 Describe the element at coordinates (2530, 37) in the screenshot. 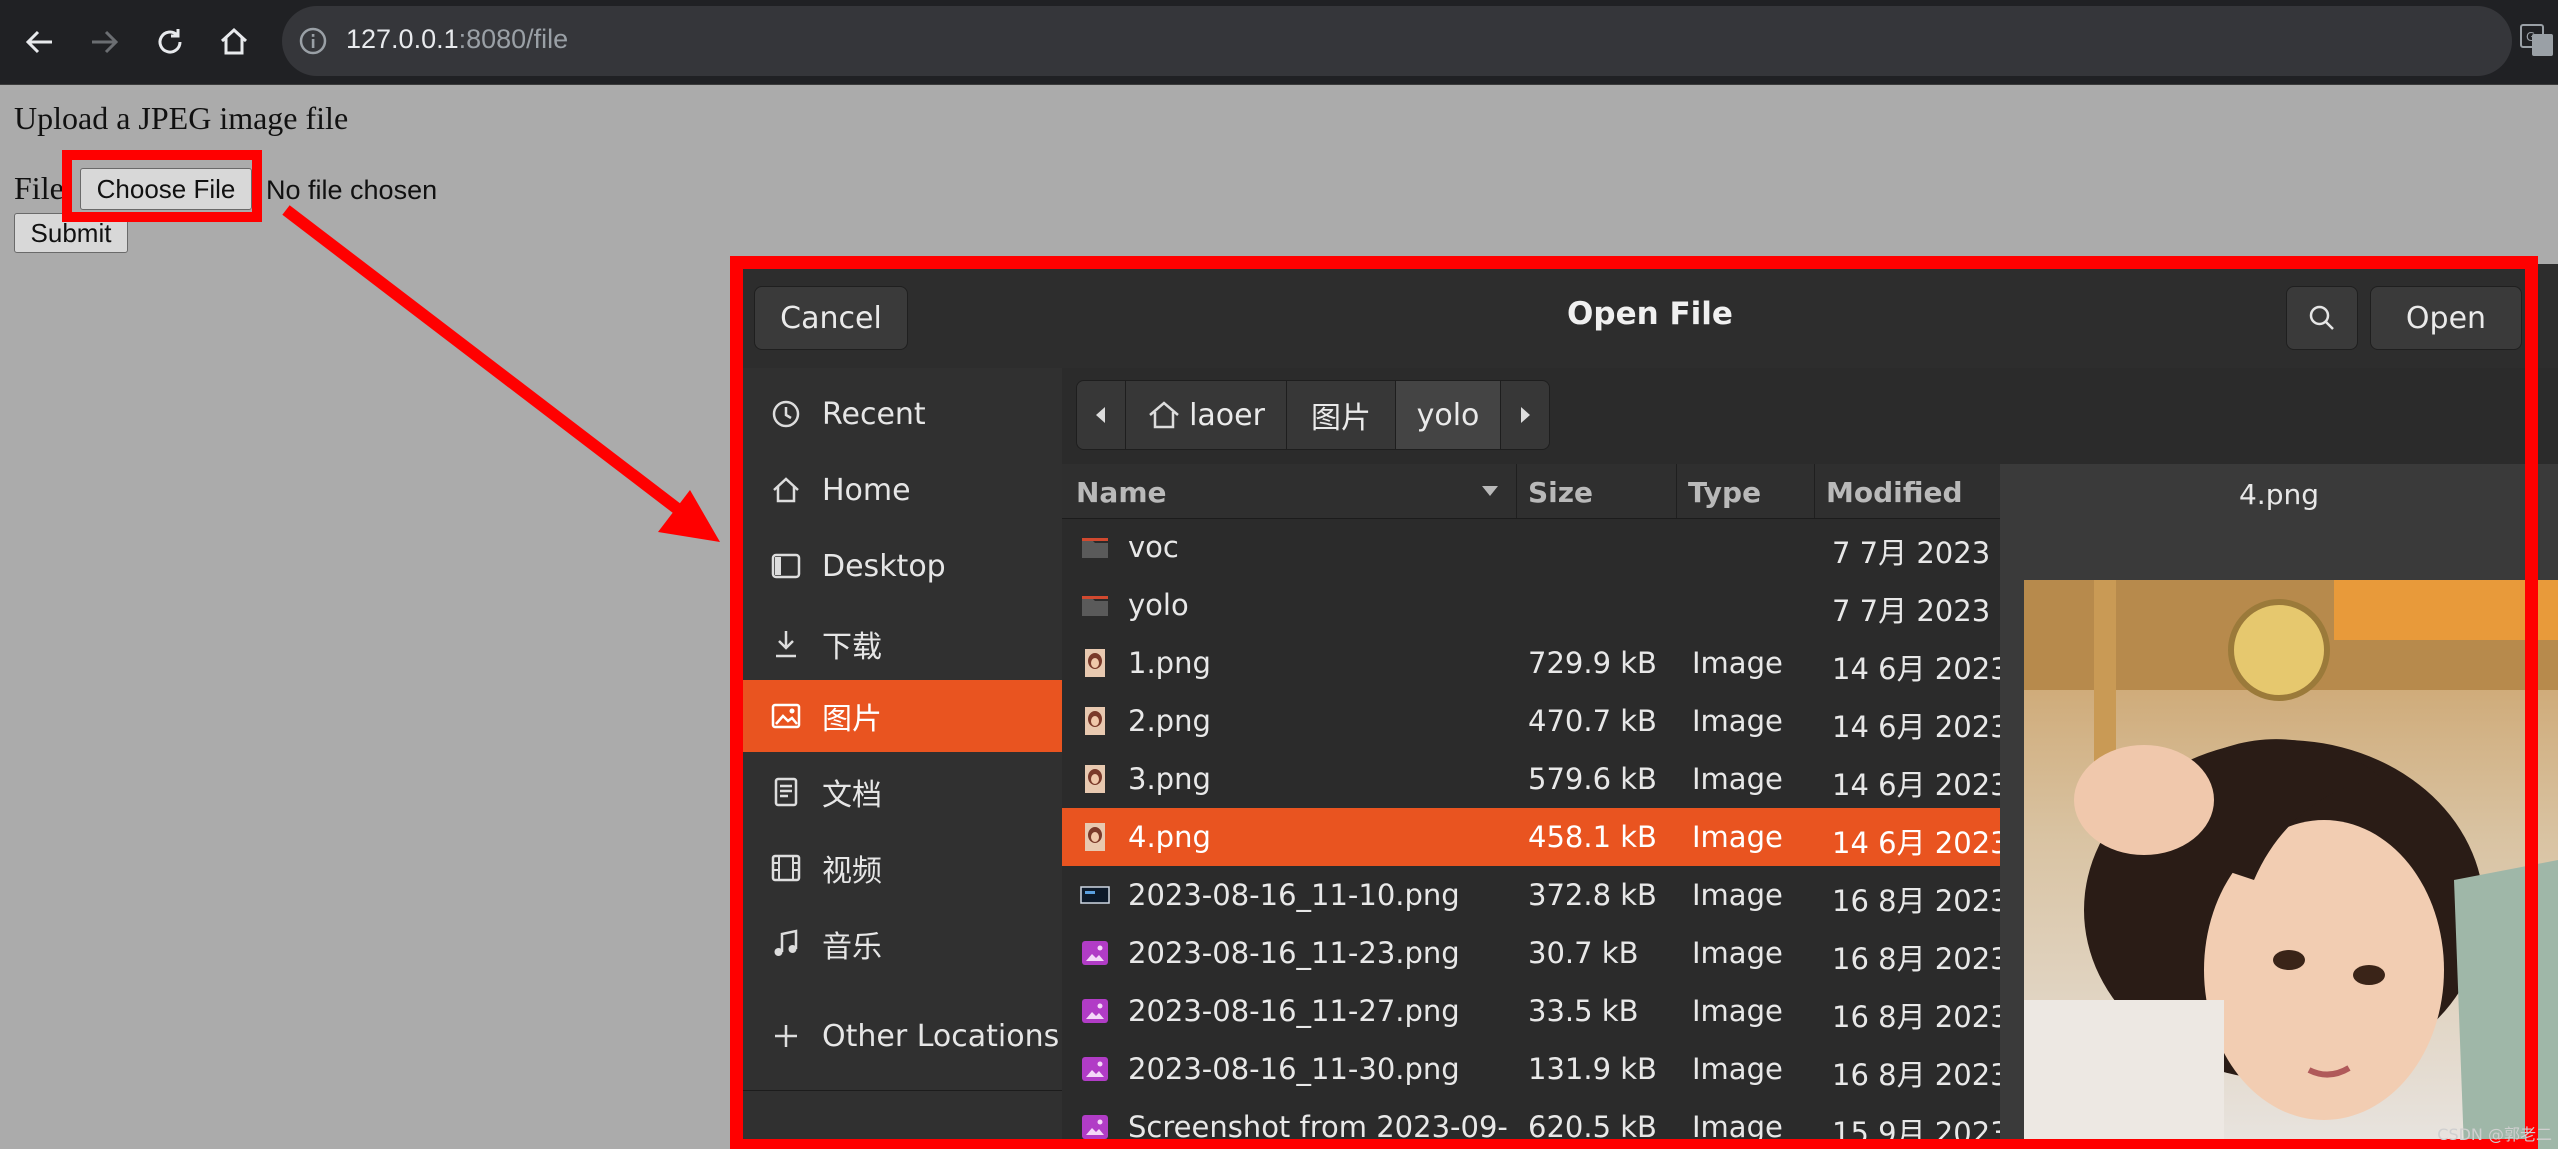

I see `svg-text: G` at that location.